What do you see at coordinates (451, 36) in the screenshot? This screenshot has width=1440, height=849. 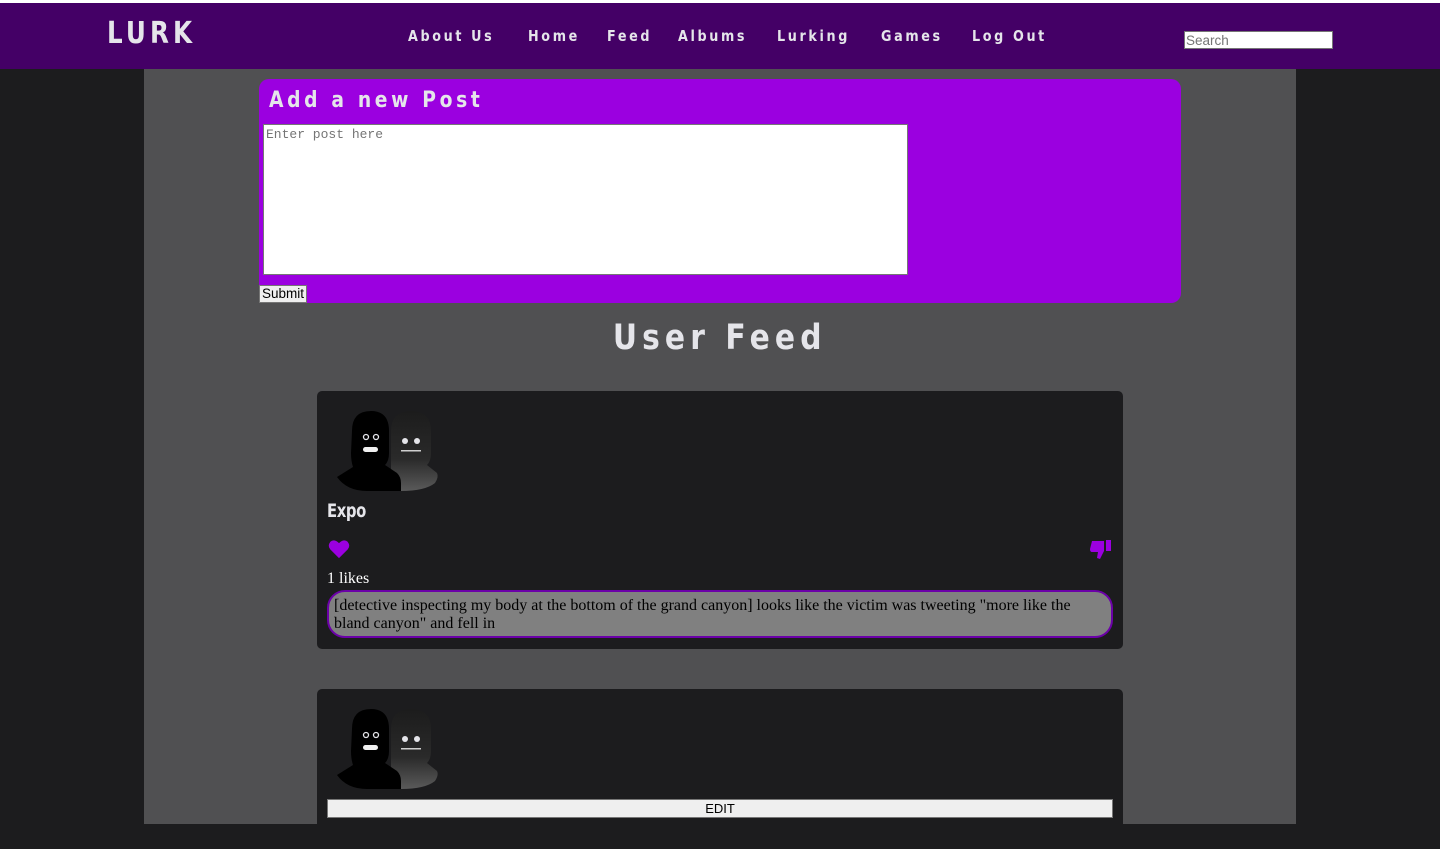 I see `nav-link-about-us: About Us` at bounding box center [451, 36].